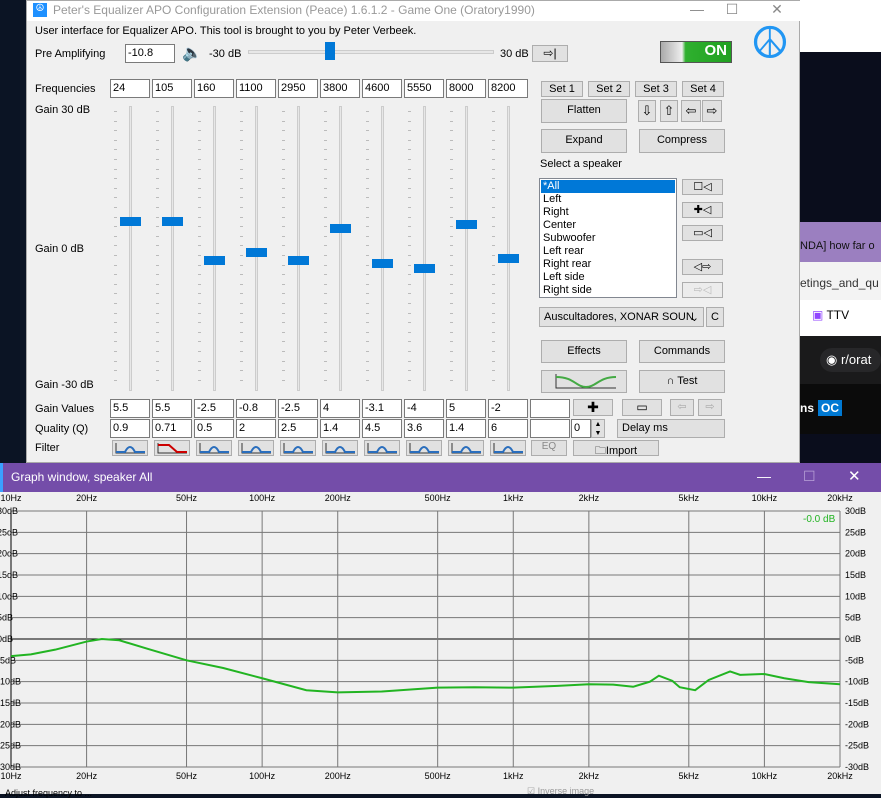 This screenshot has height=798, width=881. I want to click on speaker-list-item: Right side, so click(608, 290).